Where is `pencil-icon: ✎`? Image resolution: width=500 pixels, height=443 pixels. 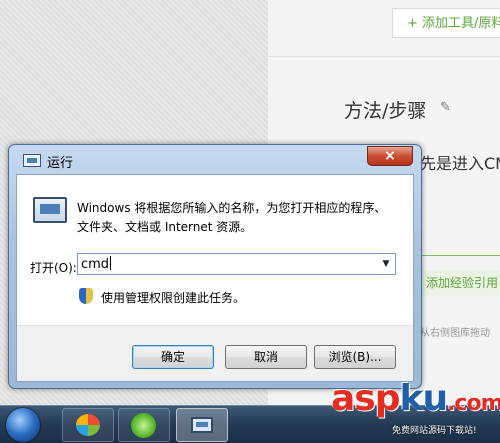 pencil-icon: ✎ is located at coordinates (445, 107).